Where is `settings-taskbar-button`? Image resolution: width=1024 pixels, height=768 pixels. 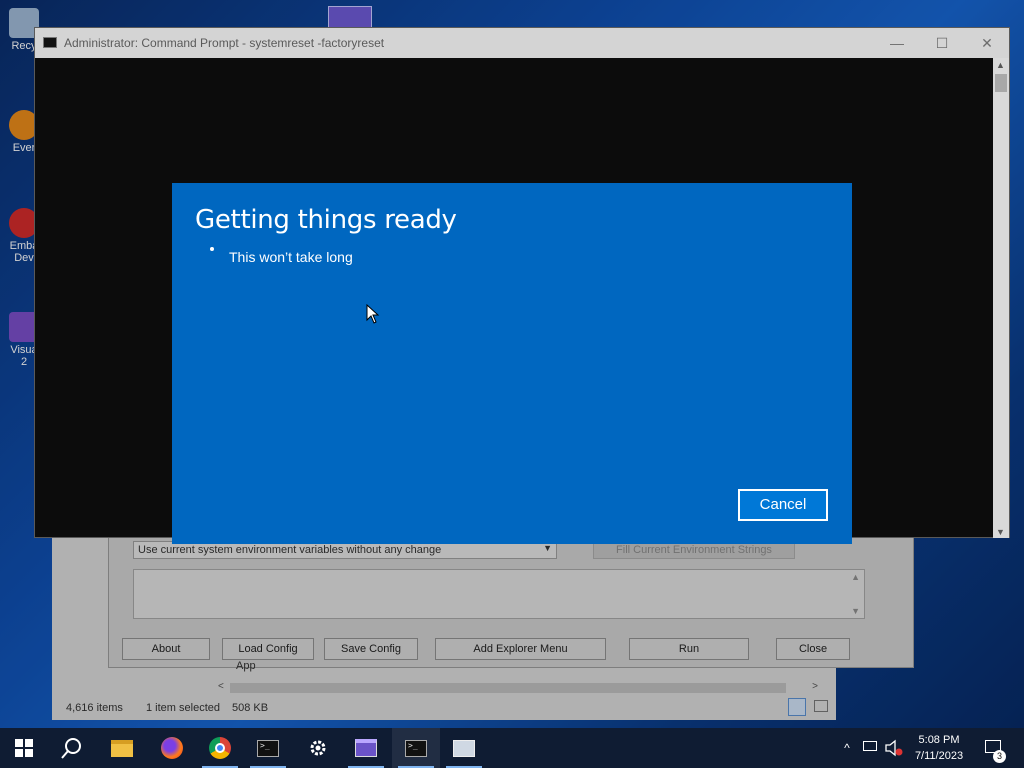 settings-taskbar-button is located at coordinates (318, 748).